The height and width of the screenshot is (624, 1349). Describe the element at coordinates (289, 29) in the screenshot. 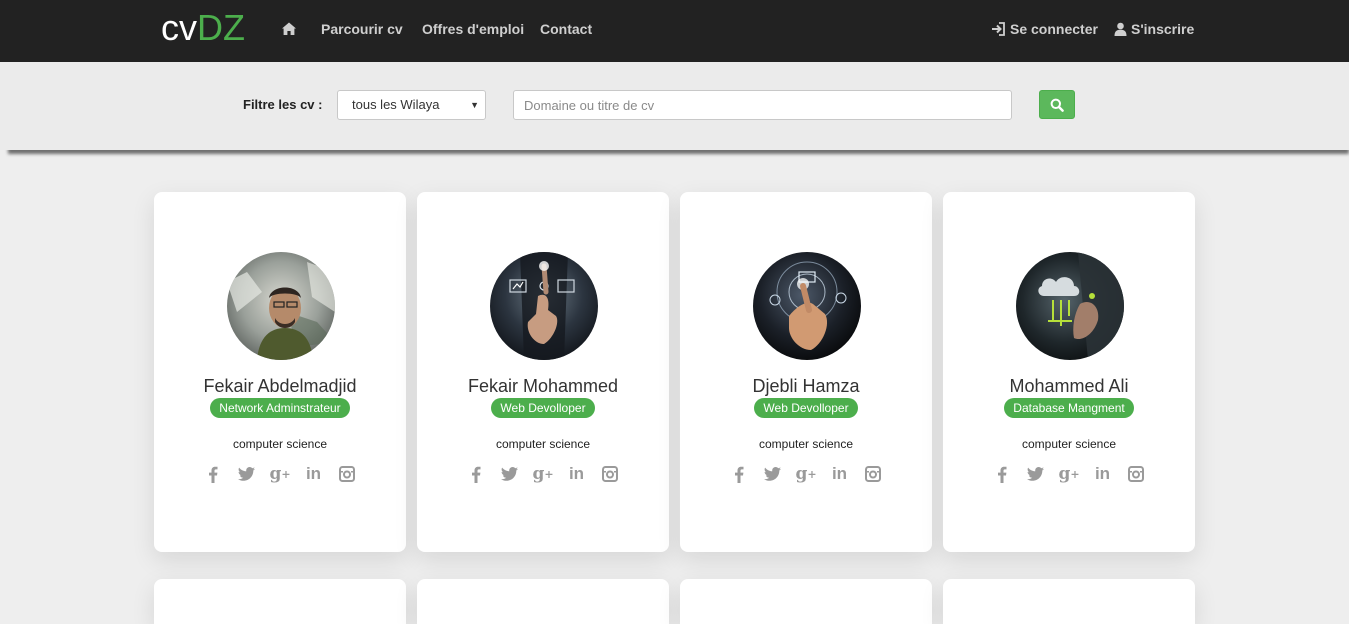

I see `home-icon` at that location.